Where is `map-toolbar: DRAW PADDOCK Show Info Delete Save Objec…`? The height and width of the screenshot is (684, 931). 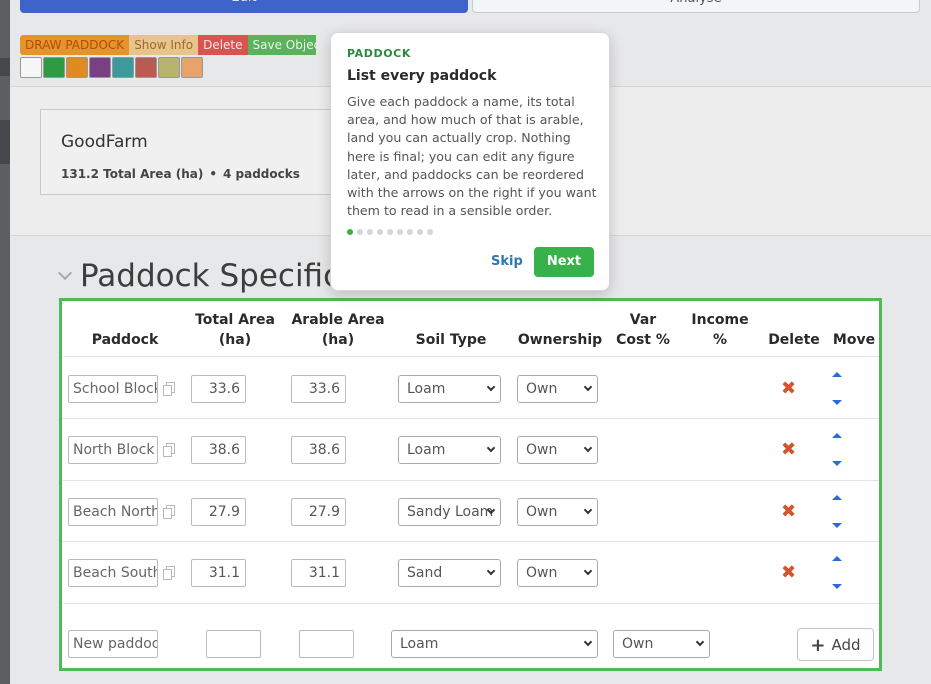 map-toolbar: DRAW PADDOCK Show Info Delete Save Objec… is located at coordinates (168, 45).